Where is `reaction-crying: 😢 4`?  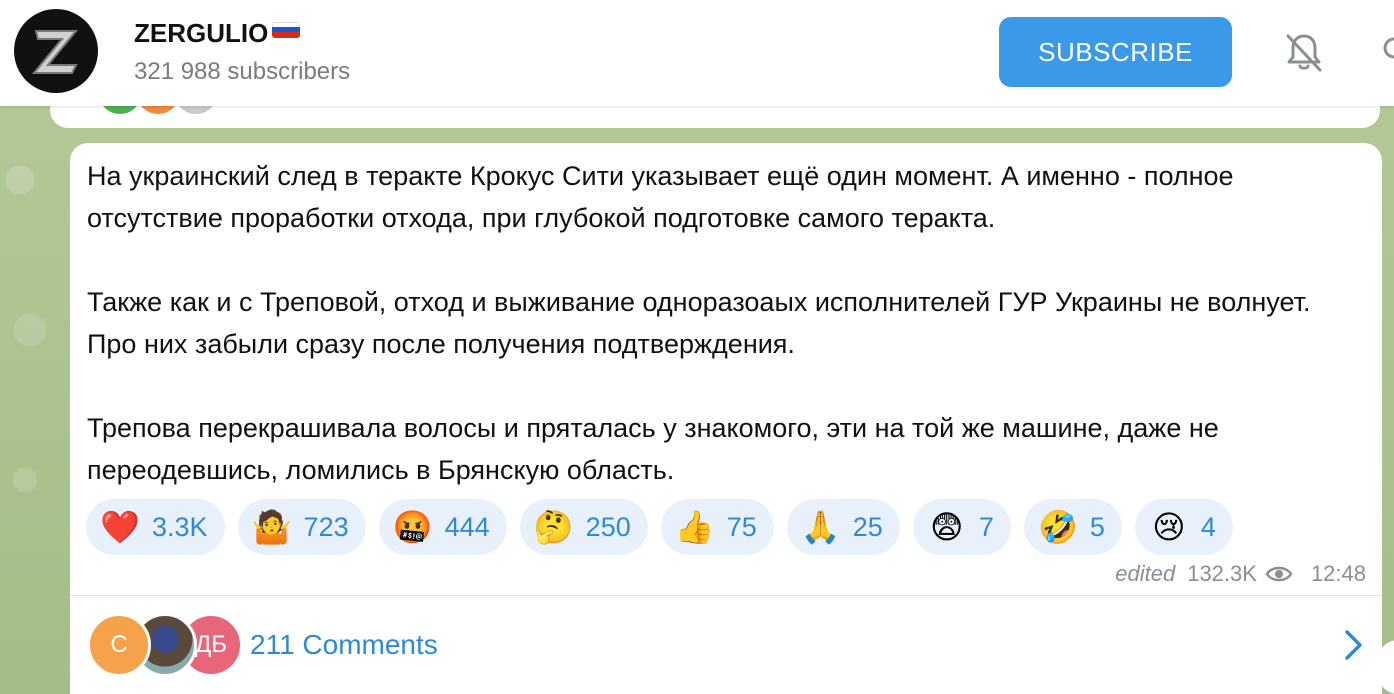 reaction-crying: 😢 4 is located at coordinates (1183, 527).